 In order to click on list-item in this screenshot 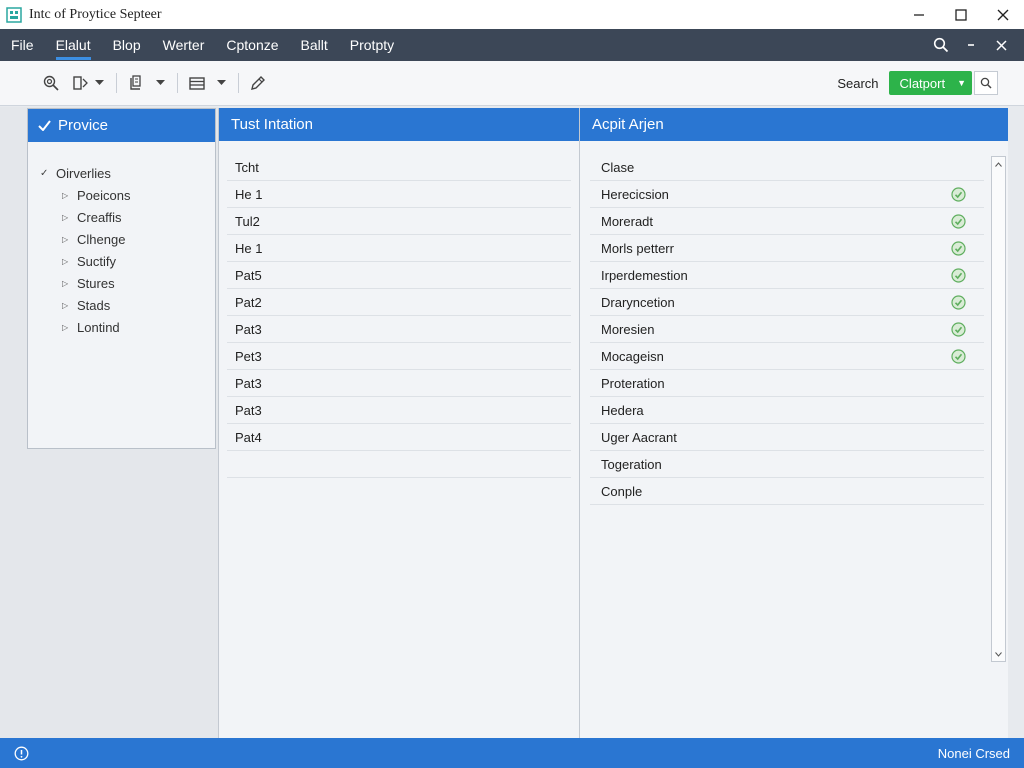, I will do `click(399, 464)`.